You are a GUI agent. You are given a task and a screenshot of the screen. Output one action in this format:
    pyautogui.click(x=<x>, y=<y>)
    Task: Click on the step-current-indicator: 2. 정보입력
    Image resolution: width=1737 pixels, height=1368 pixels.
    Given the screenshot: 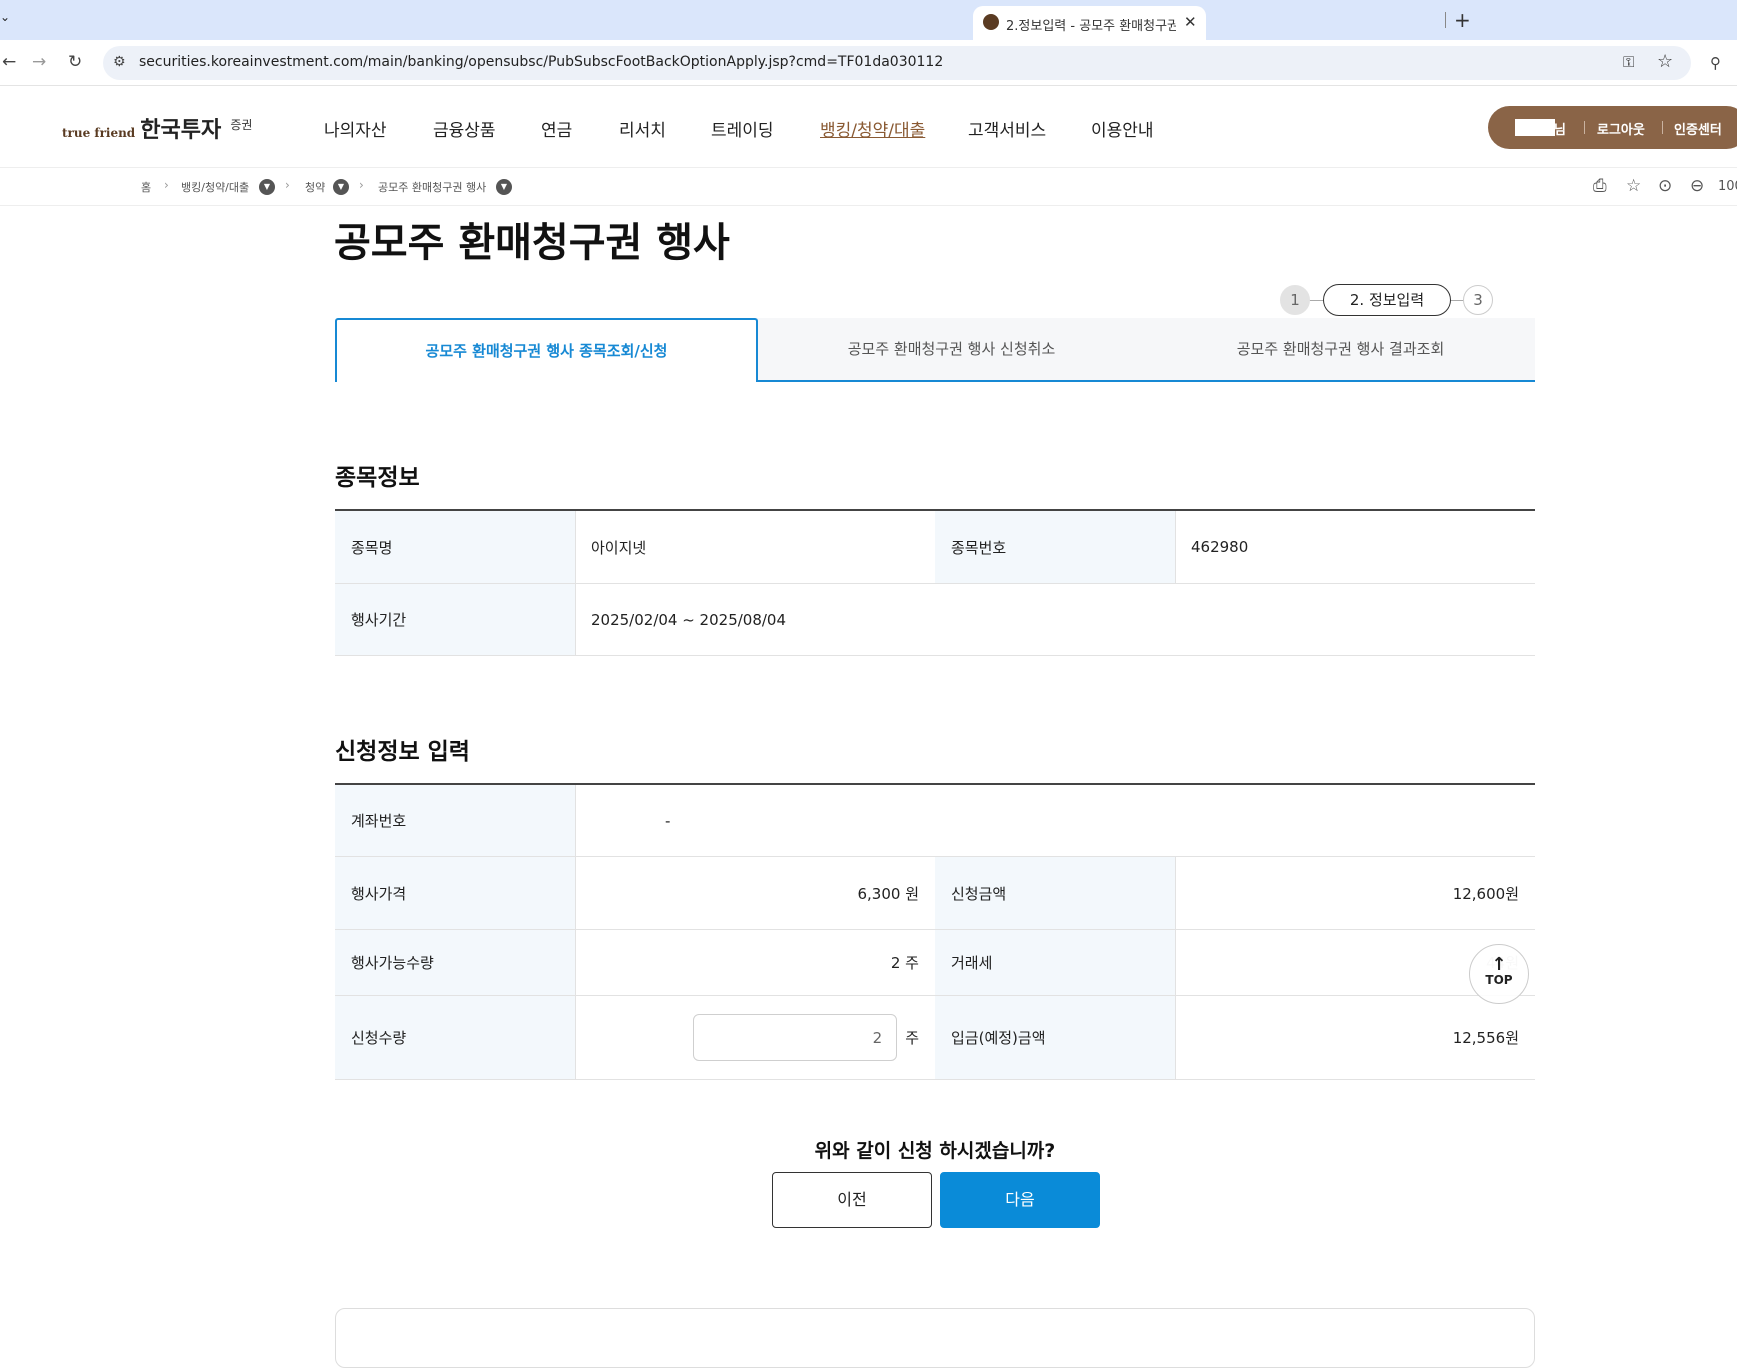 What is the action you would take?
    pyautogui.click(x=1387, y=300)
    